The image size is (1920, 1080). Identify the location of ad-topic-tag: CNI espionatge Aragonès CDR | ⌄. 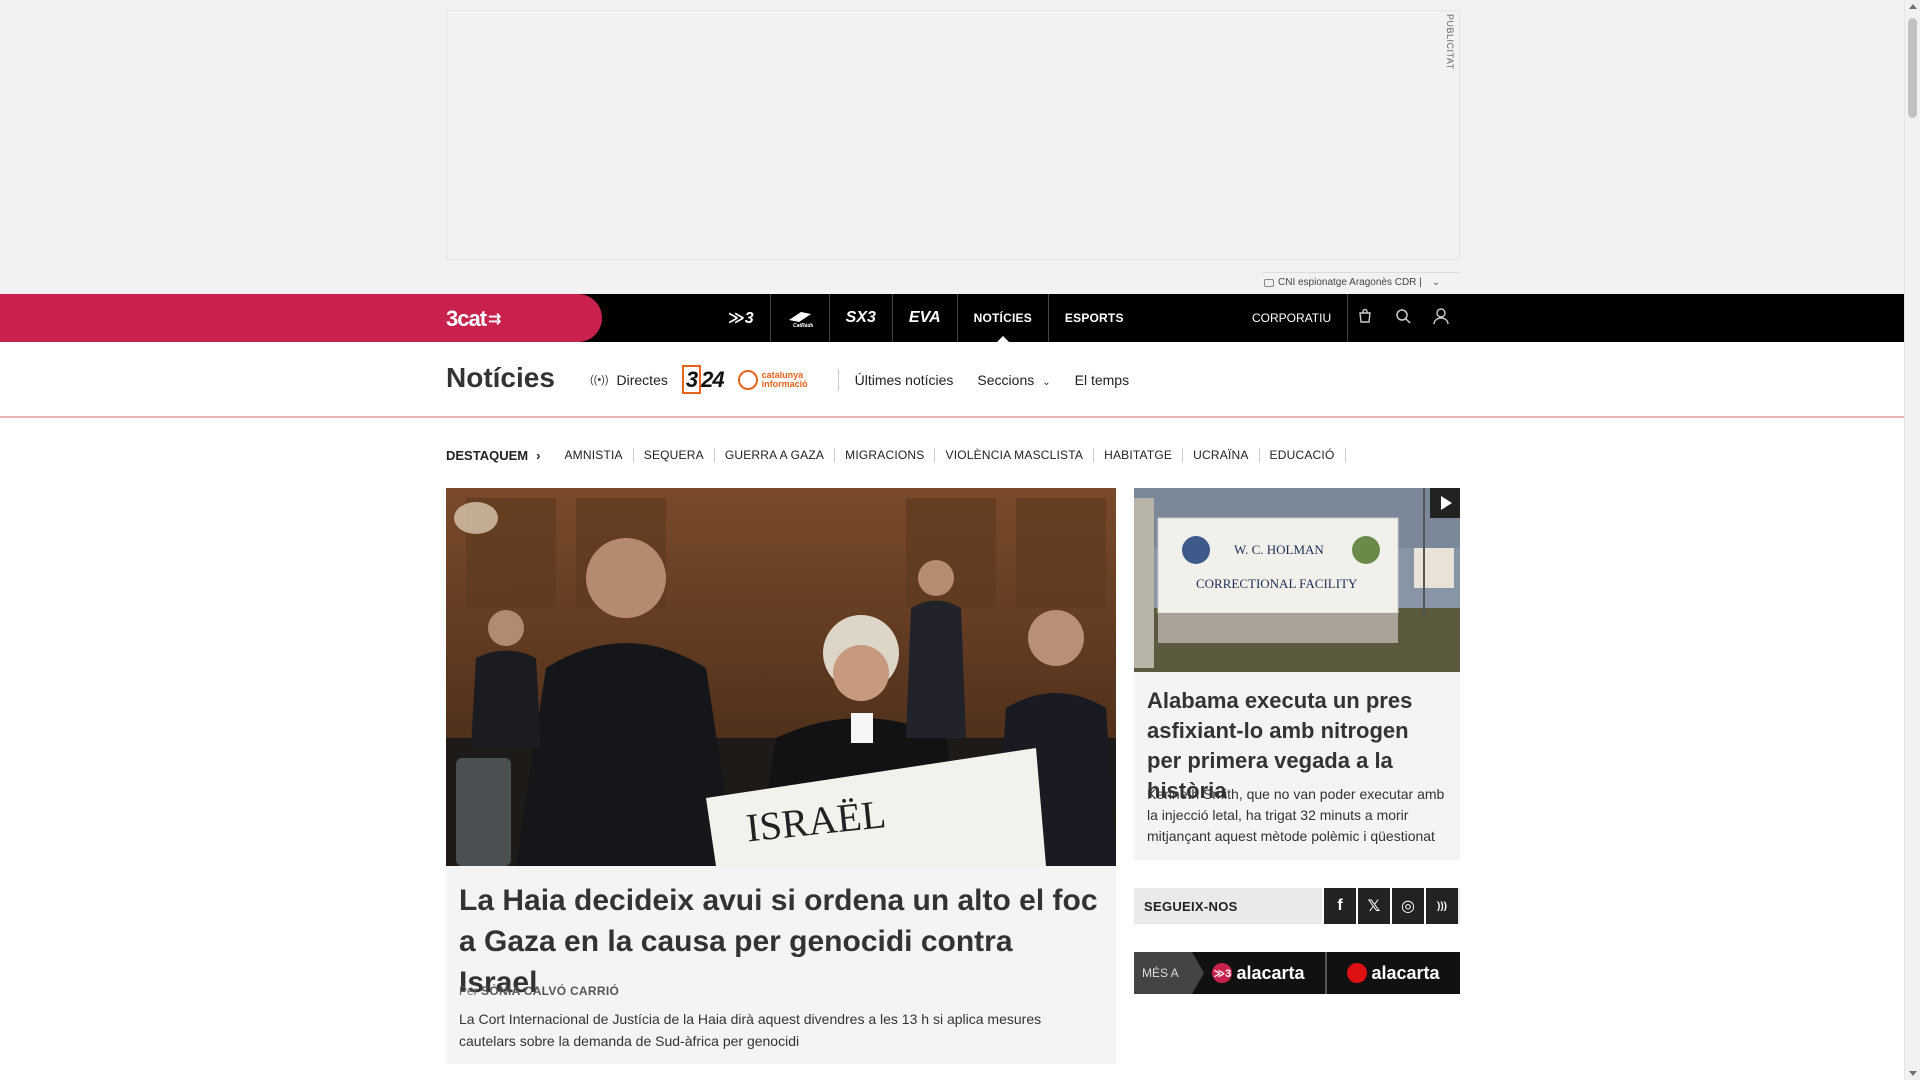
(1361, 282).